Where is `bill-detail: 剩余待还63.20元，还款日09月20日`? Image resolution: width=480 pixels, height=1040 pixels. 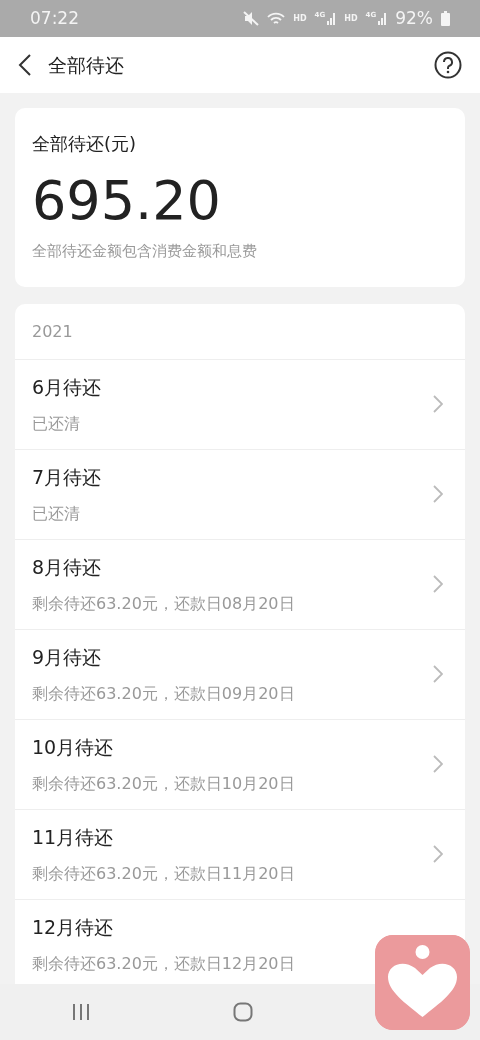 bill-detail: 剩余待还63.20元，还款日09月20日 is located at coordinates (164, 693).